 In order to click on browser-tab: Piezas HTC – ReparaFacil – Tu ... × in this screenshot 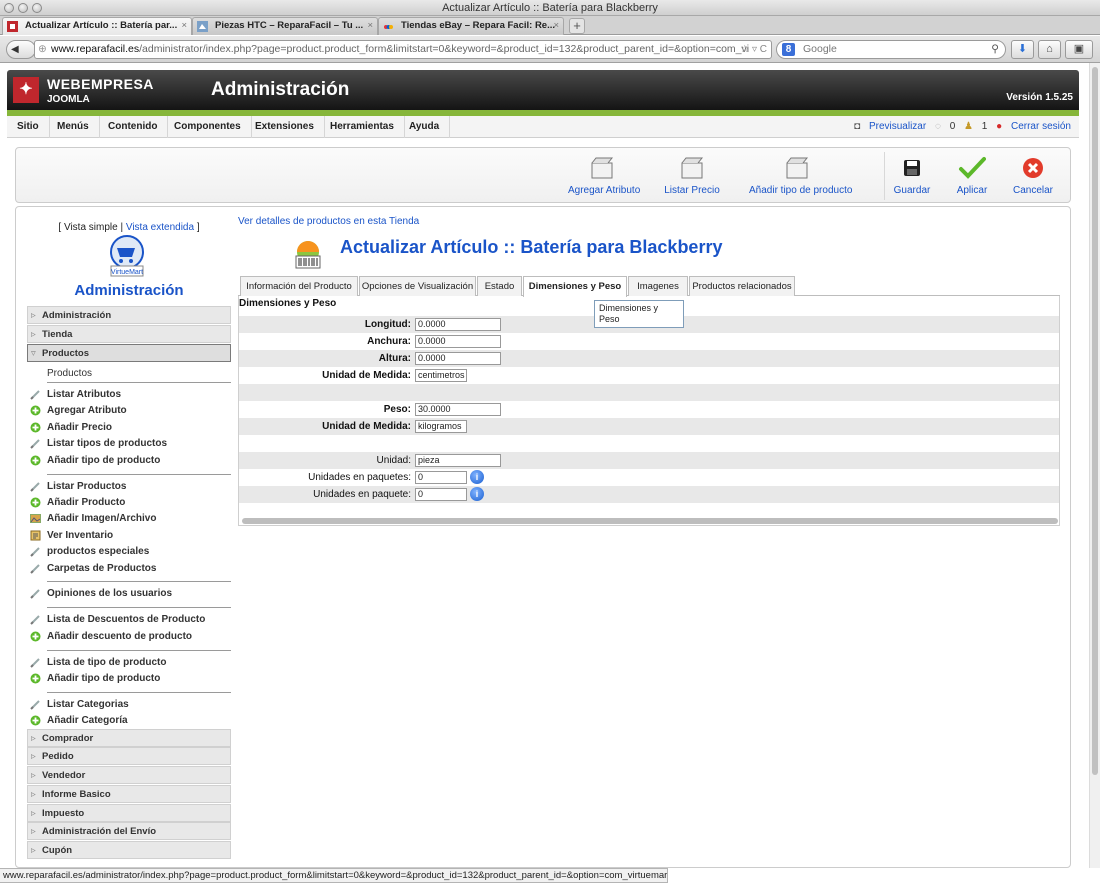, I will do `click(285, 26)`.